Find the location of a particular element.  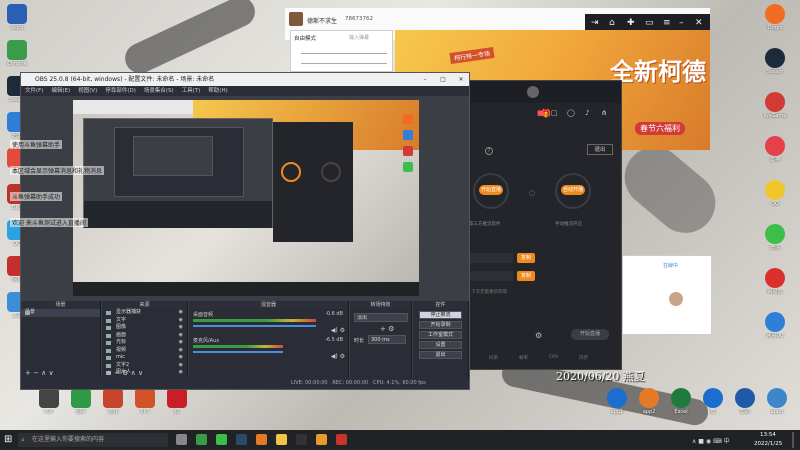

chat-input: 输入弹幕 is located at coordinates (359, 37).